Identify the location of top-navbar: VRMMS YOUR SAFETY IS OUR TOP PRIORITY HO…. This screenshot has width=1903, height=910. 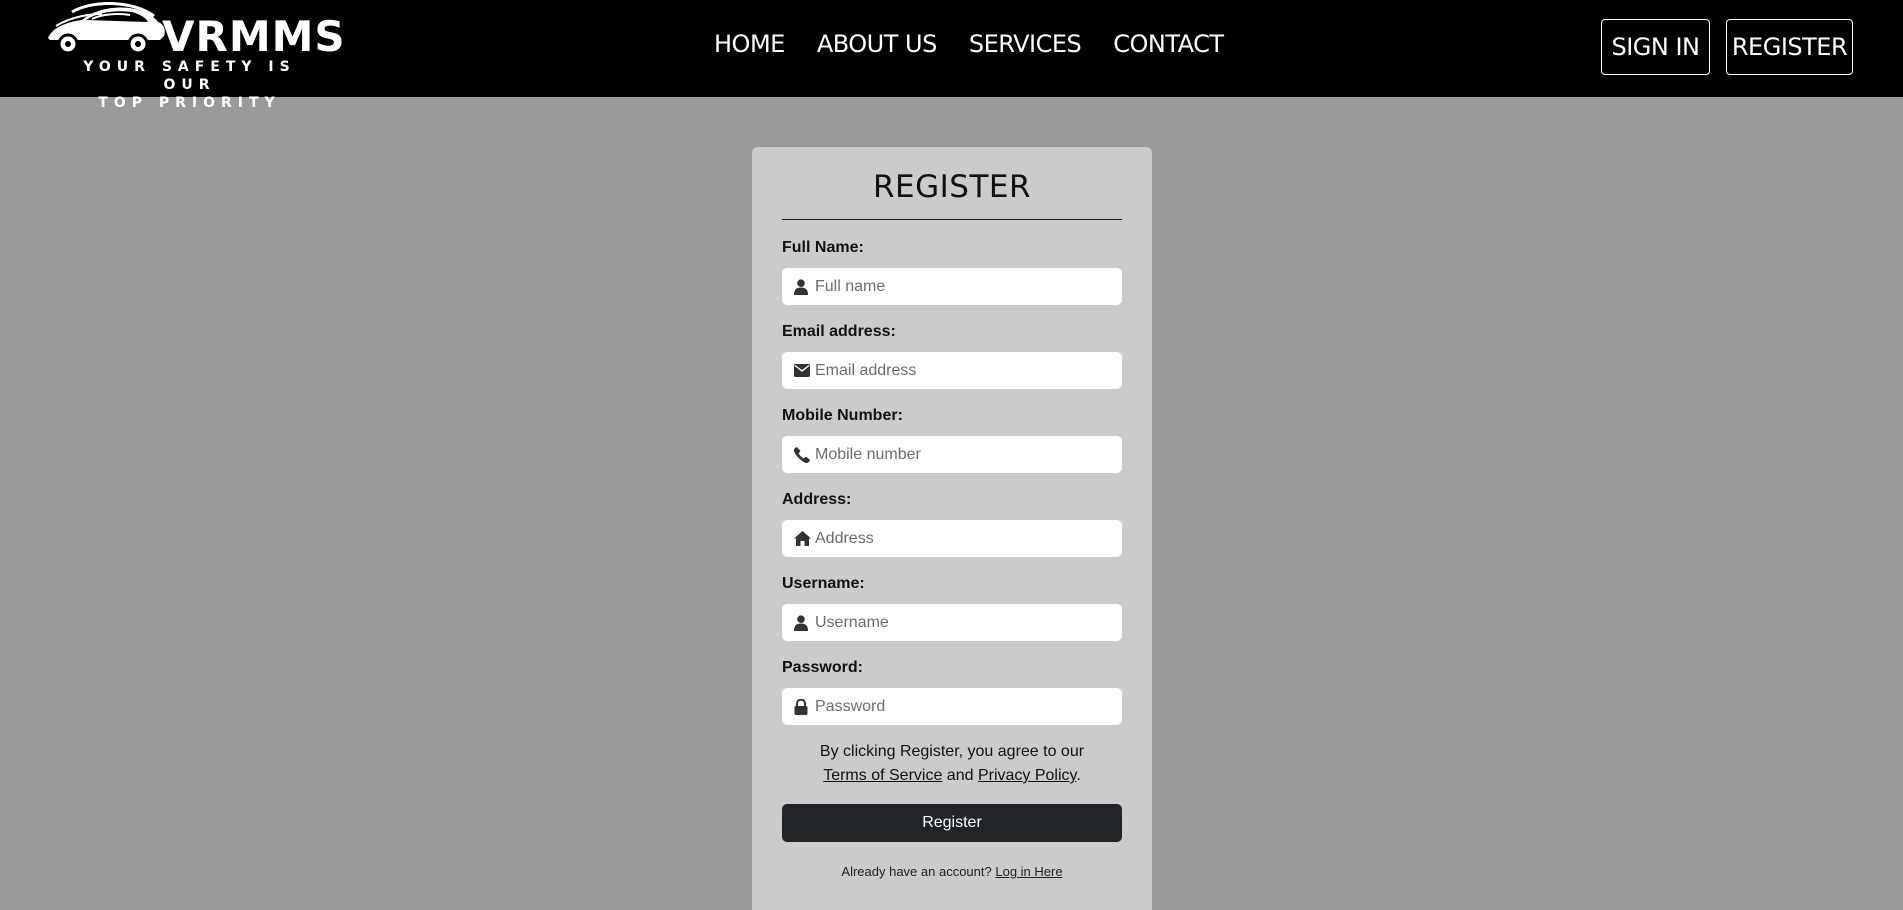
(951, 55).